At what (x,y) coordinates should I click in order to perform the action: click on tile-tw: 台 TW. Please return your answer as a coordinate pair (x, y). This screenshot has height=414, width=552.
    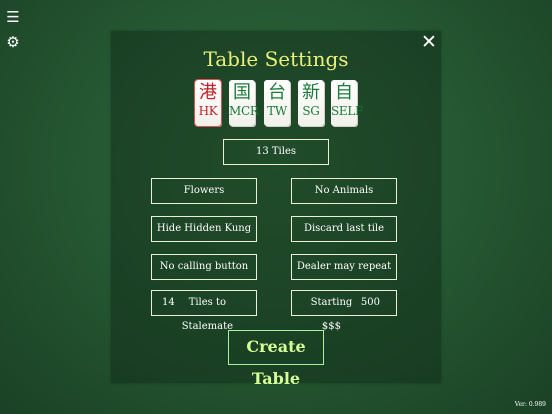
    Looking at the image, I should click on (277, 103).